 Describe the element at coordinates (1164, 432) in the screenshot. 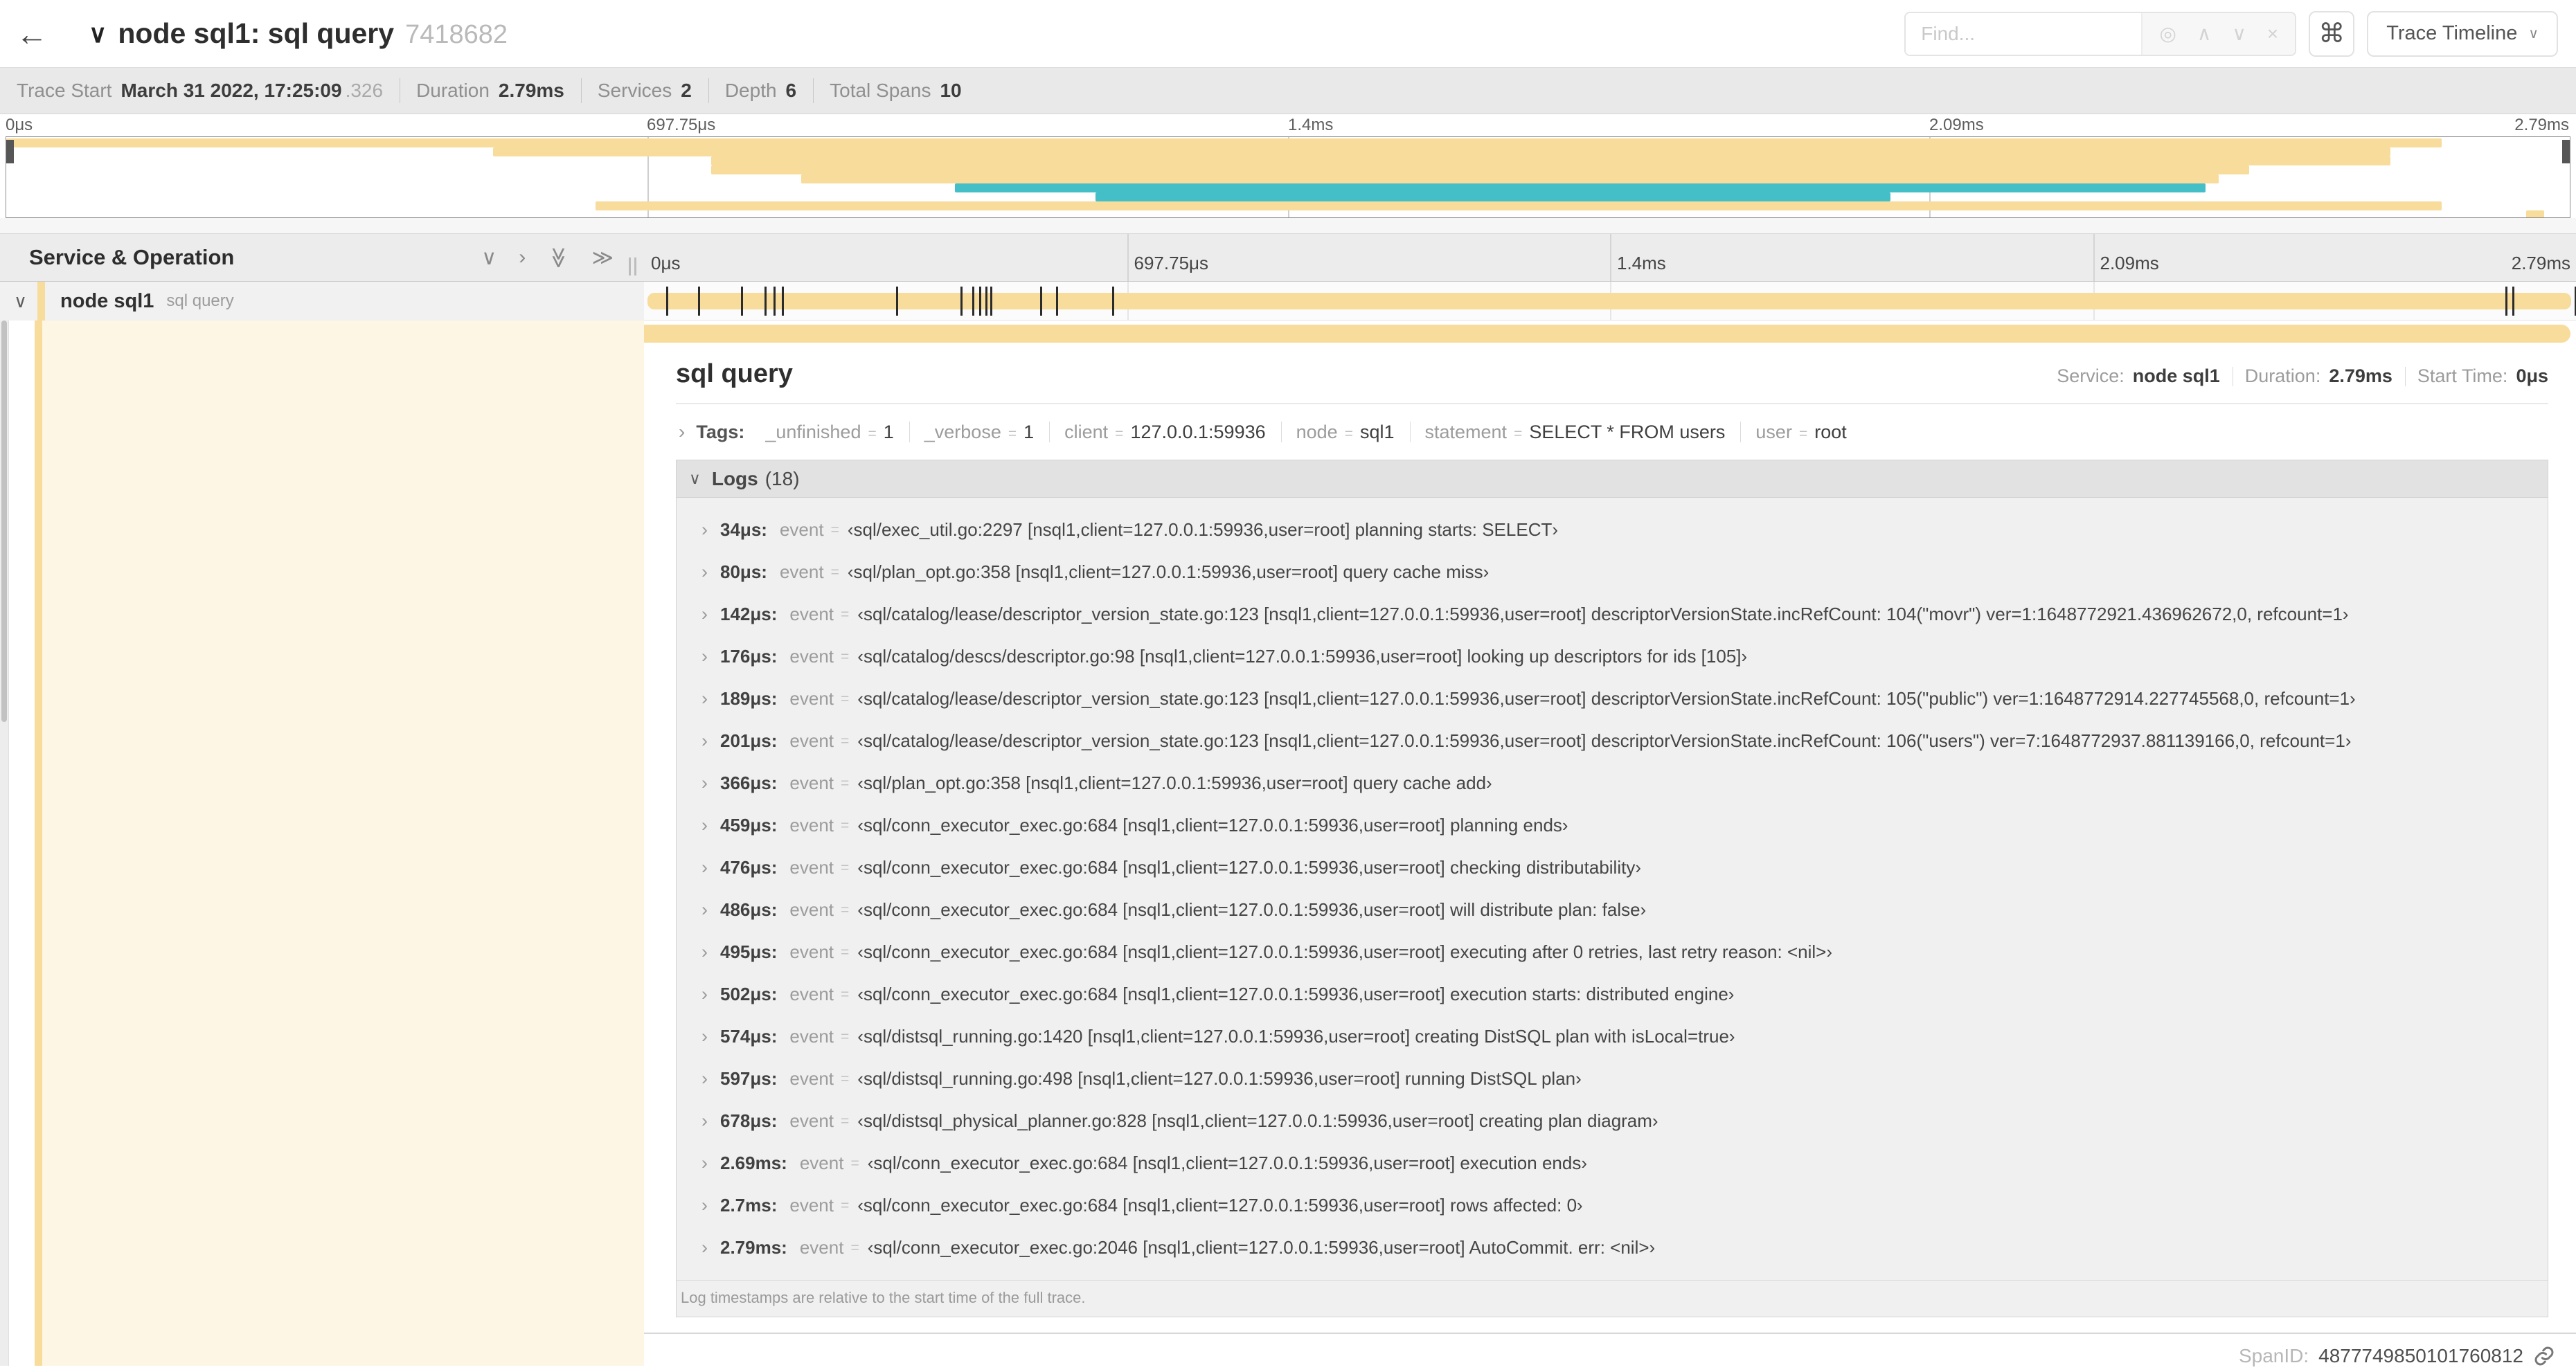

I see `tag-item: client = 127.0.0.1:59936` at that location.